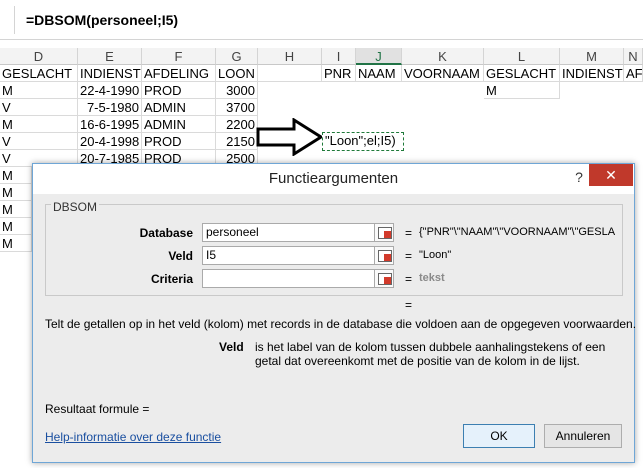 This screenshot has width=643, height=468. I want to click on header-cell: LOON, so click(237, 73).